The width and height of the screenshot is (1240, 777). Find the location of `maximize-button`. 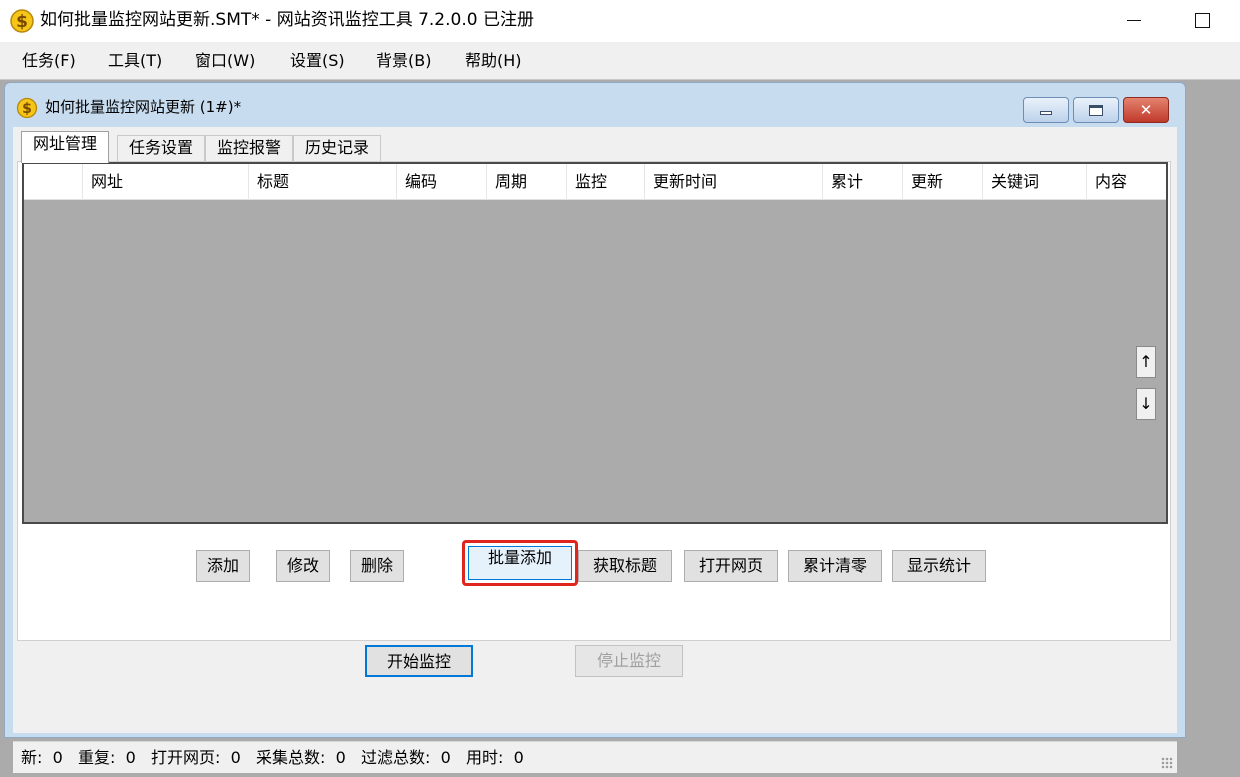

maximize-button is located at coordinates (1202, 20).